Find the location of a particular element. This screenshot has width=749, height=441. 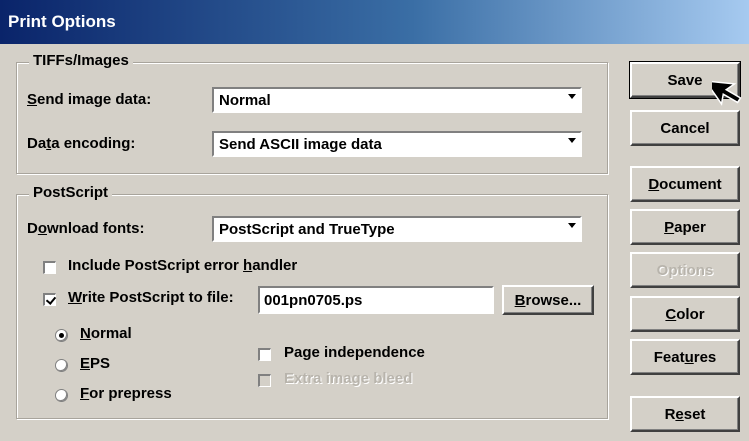

radio-eps-label: EPS is located at coordinates (95, 363).